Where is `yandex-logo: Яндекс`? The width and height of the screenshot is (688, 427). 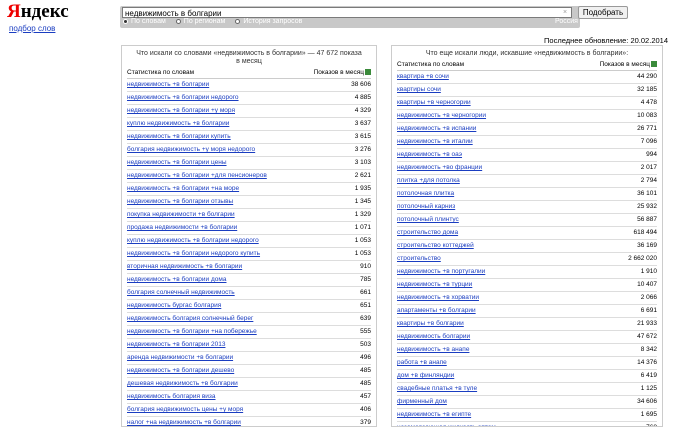
yandex-logo: Яндекс is located at coordinates (38, 11).